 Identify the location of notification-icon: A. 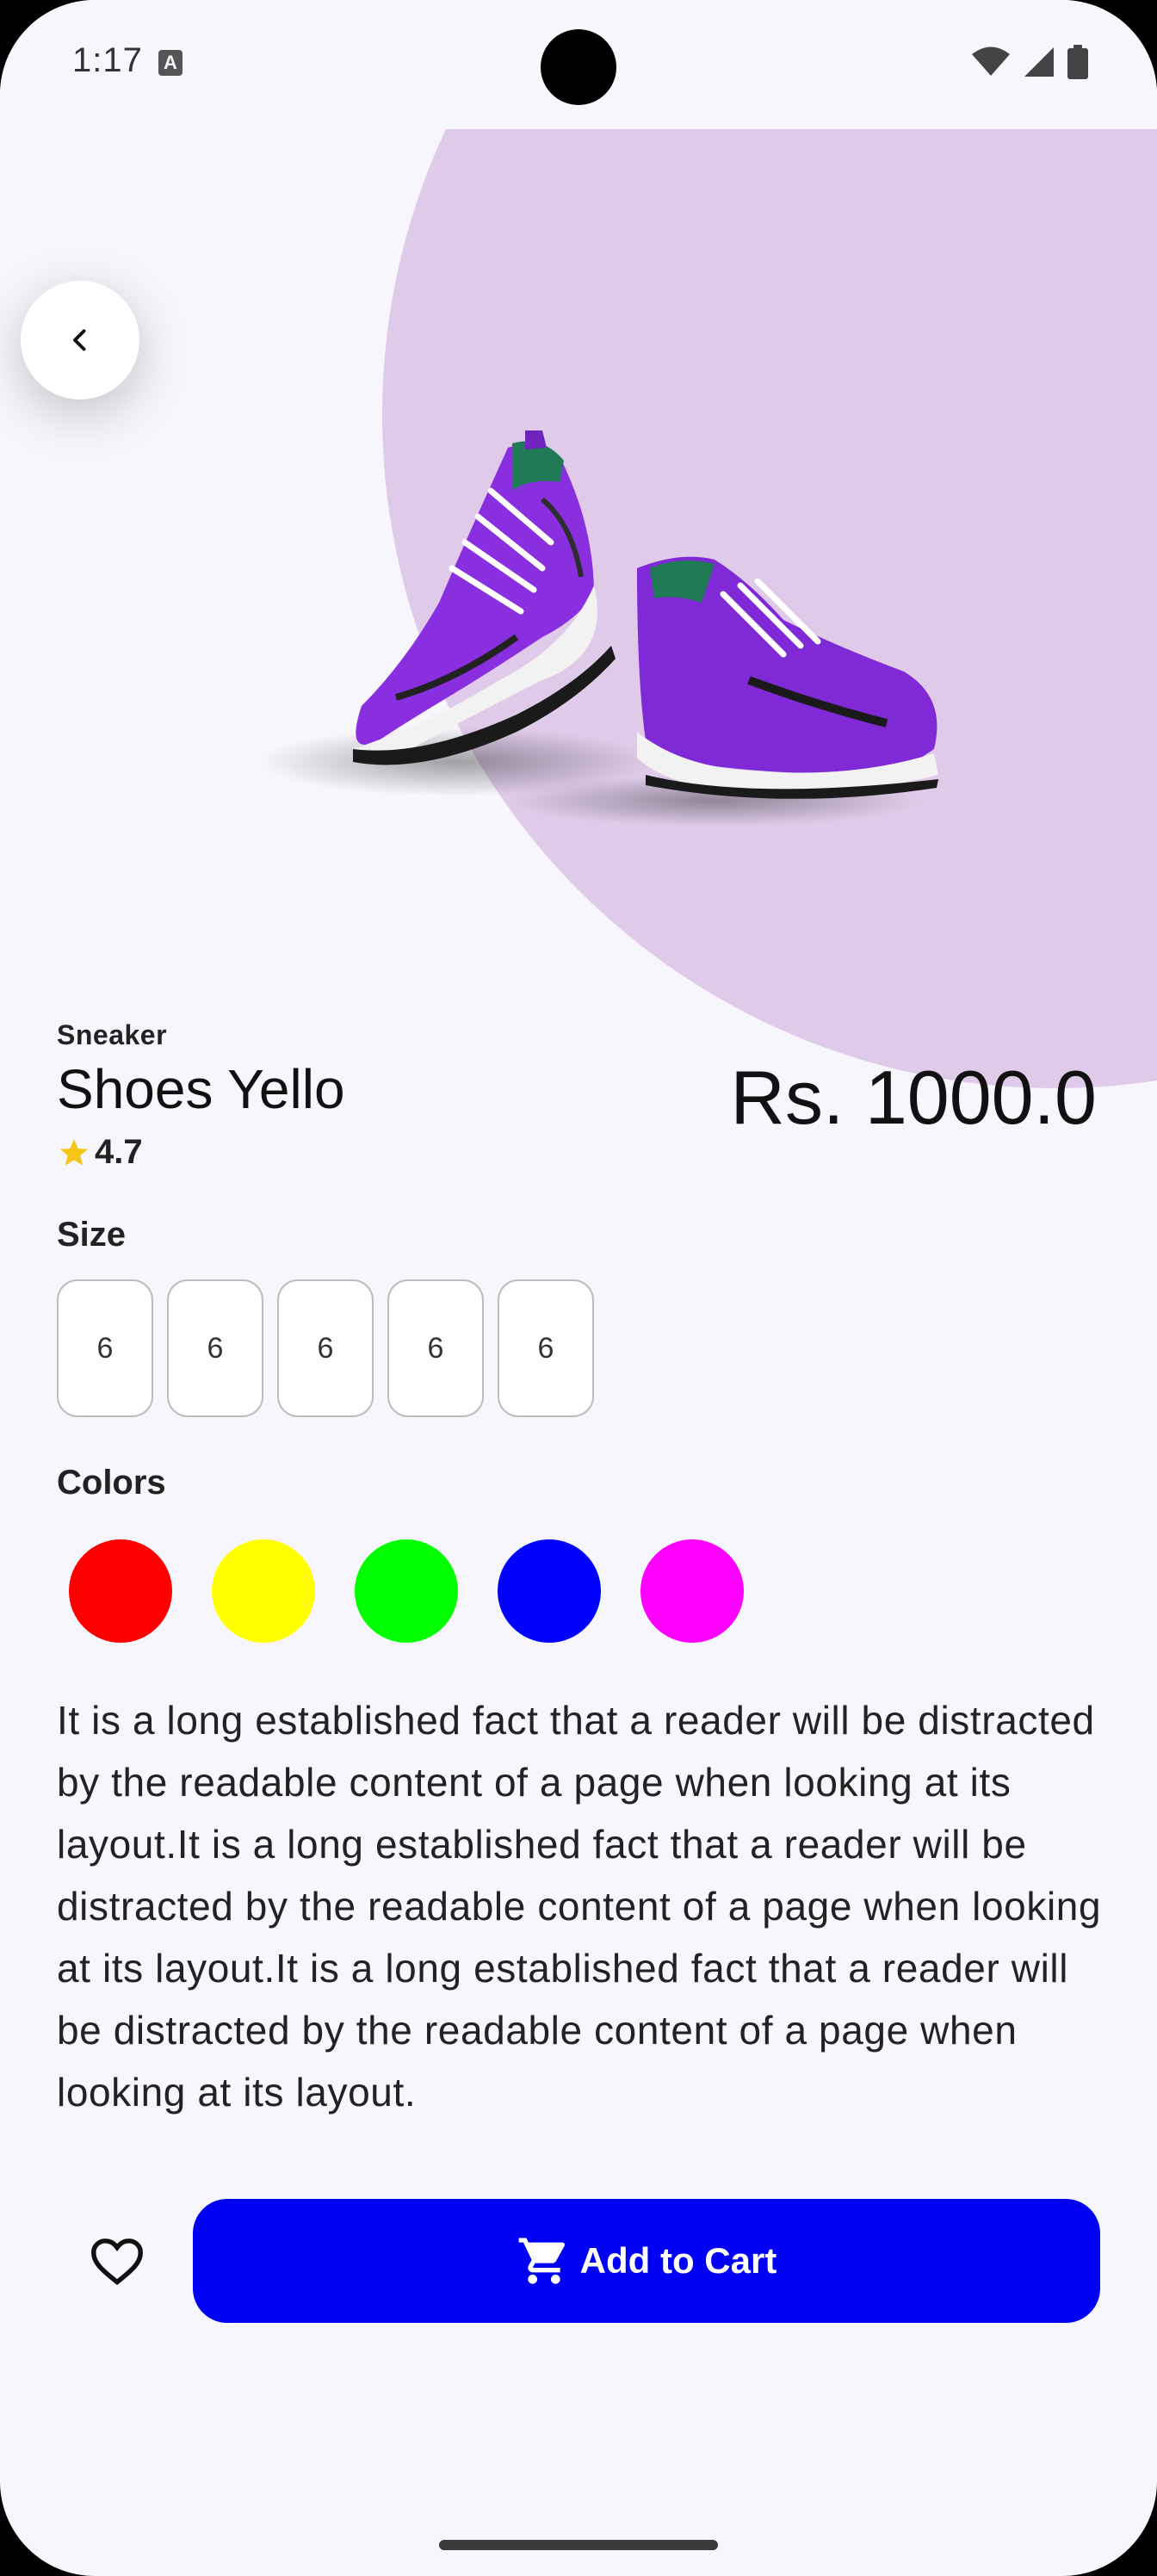
(170, 63).